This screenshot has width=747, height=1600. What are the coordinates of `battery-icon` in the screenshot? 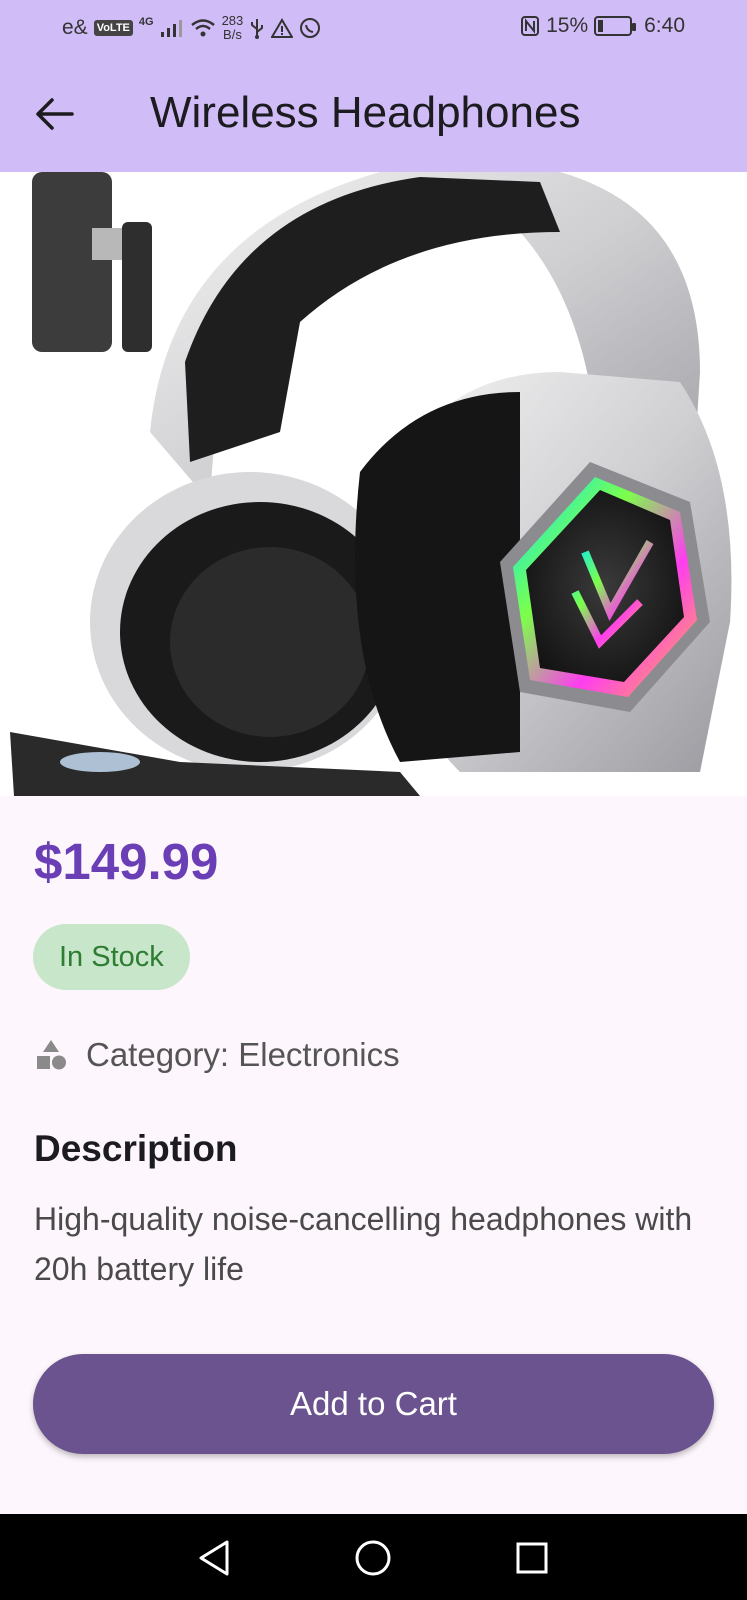 It's located at (615, 26).